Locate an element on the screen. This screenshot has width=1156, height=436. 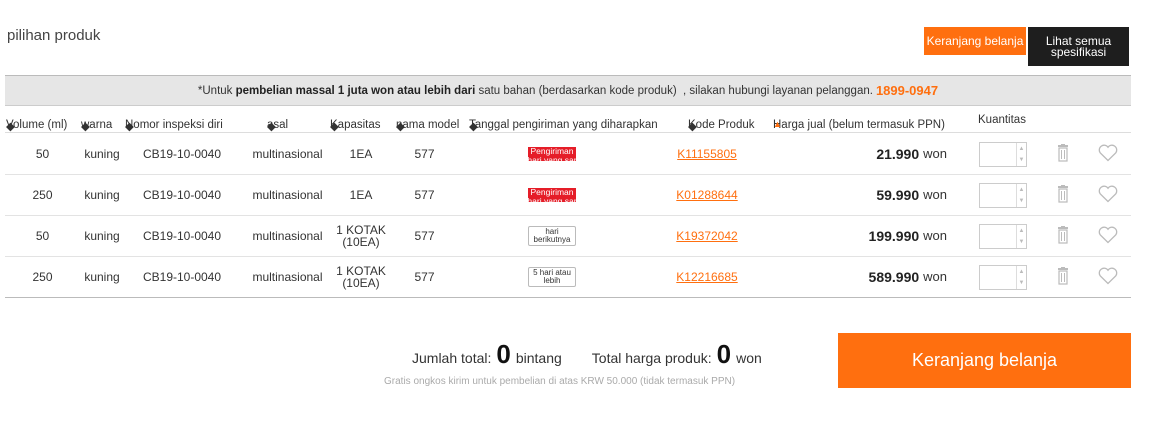
delivery-badge-line2: lebih is located at coordinates (552, 280).